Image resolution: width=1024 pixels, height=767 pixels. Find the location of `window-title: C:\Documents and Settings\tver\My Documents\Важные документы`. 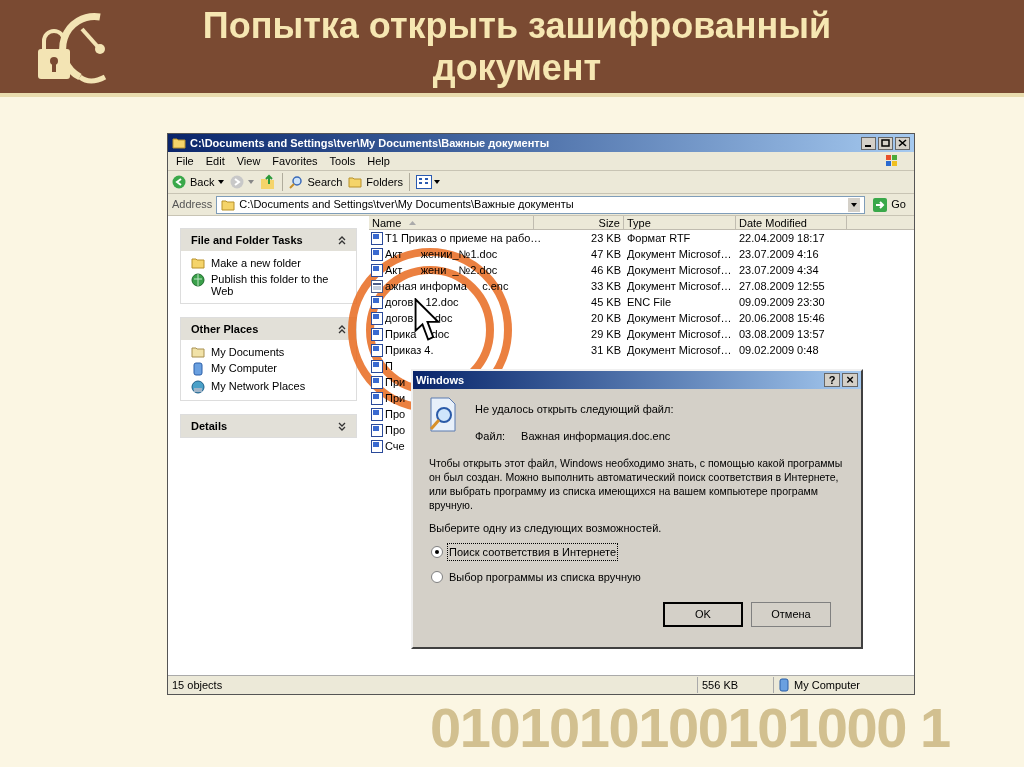

window-title: C:\Documents and Settings\tver\My Documents\Важные документы is located at coordinates (370, 143).